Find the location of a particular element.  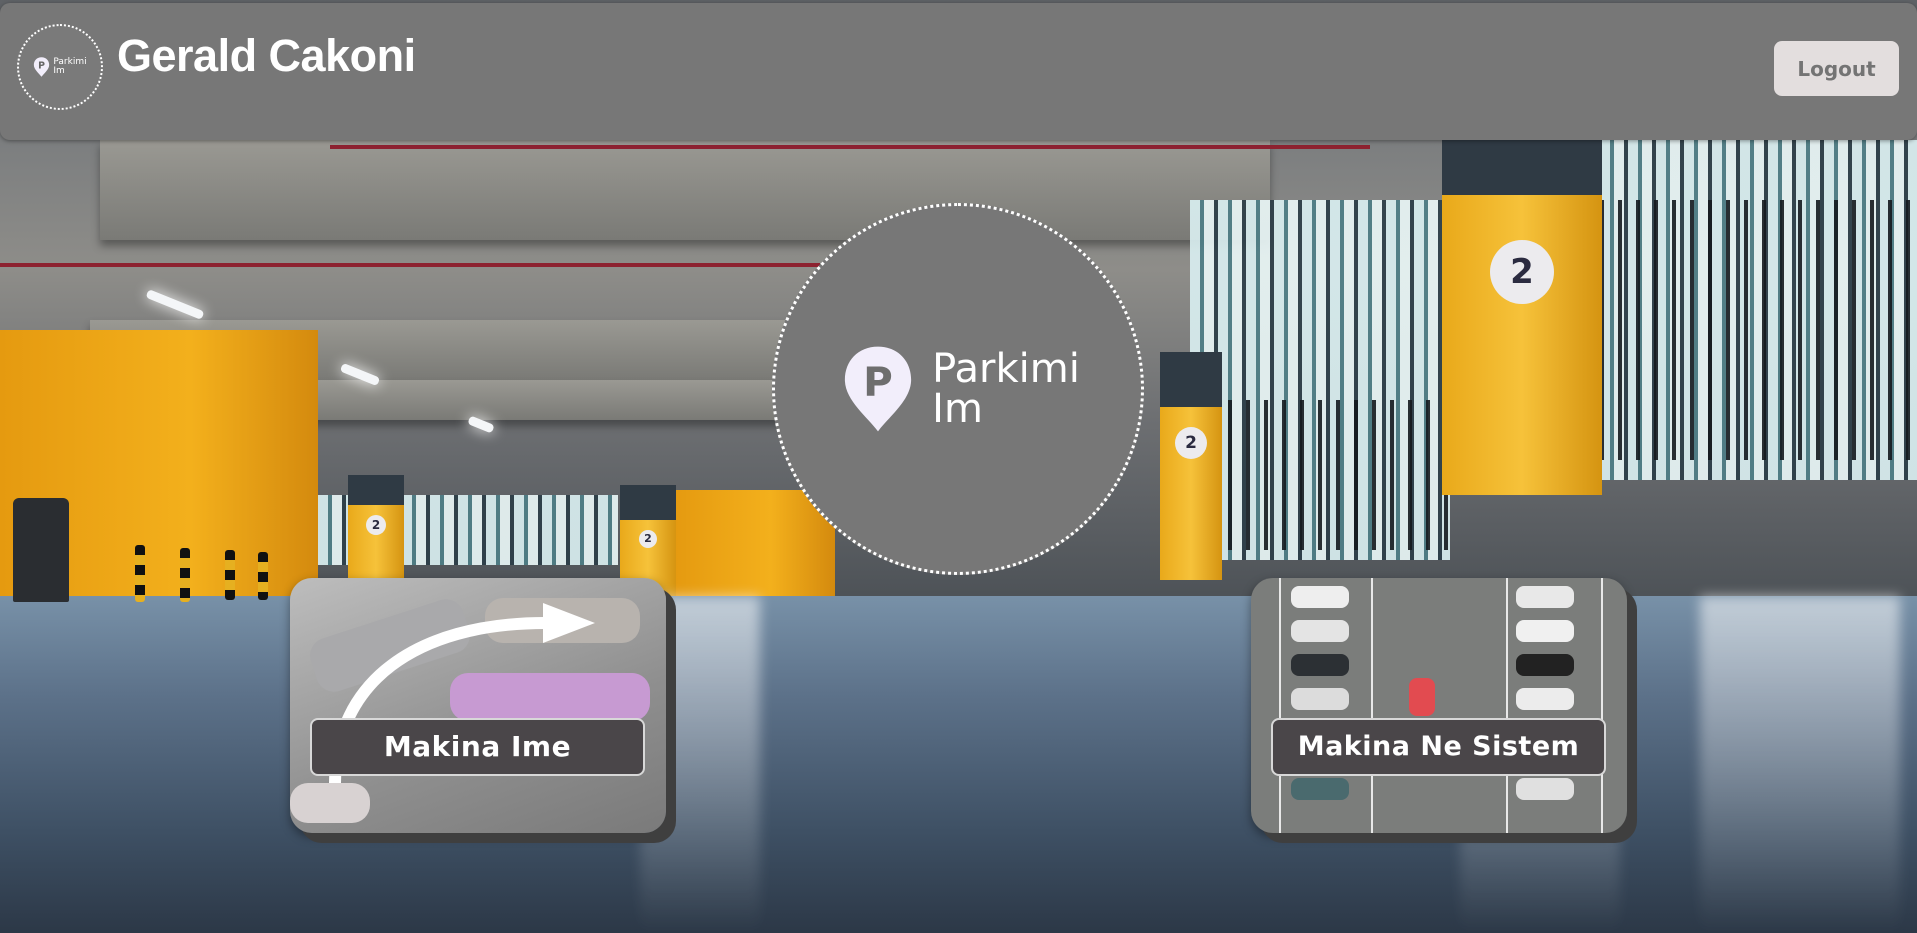

header-logo-text: Parkimi Im is located at coordinates (69, 67).